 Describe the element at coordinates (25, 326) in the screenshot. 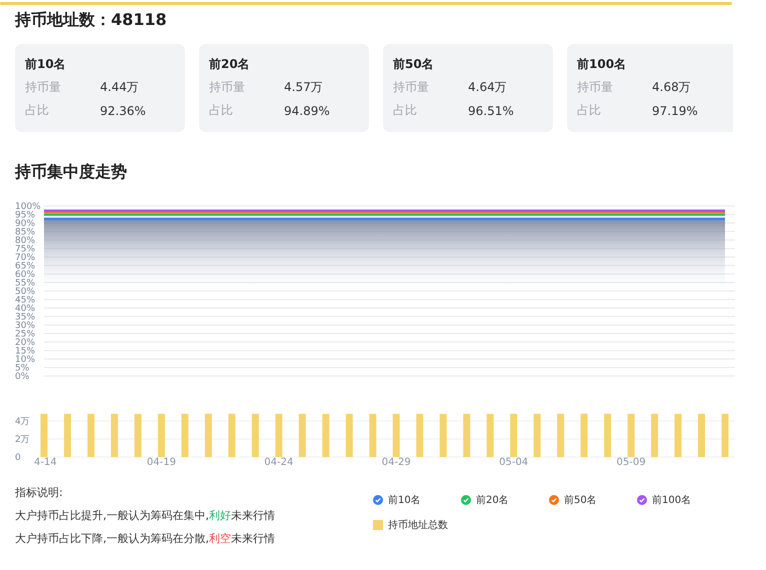

I see `axis-label: 30%` at that location.